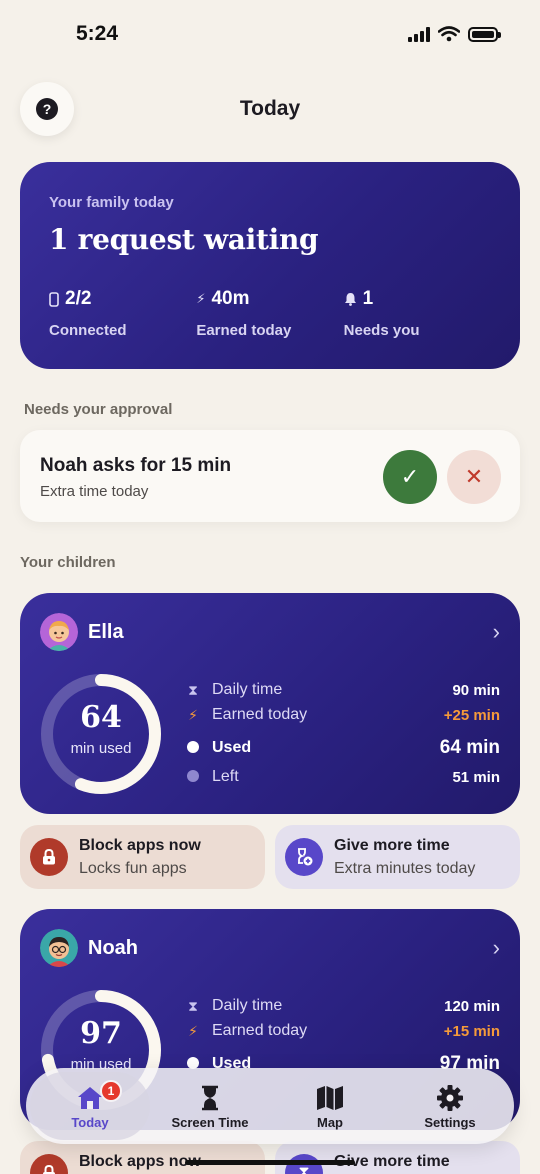 Image resolution: width=540 pixels, height=1174 pixels. I want to click on detail-left: Left 51 min, so click(343, 777).